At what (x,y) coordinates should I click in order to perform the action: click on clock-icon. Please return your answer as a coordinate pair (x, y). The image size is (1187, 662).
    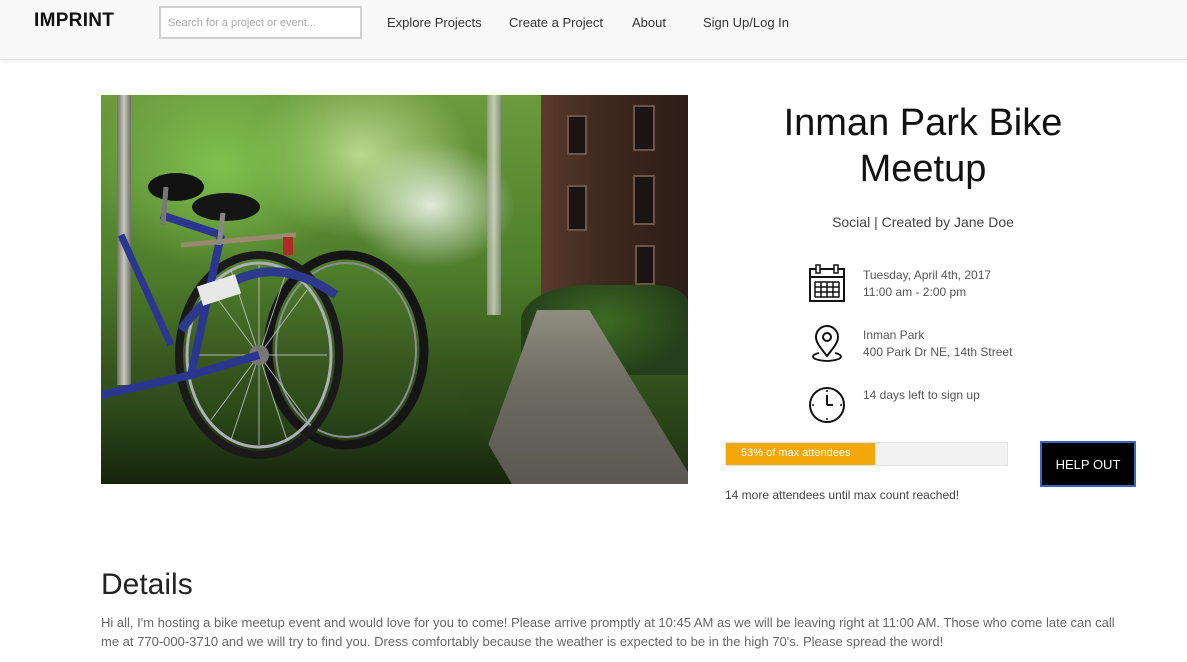
    Looking at the image, I should click on (827, 405).